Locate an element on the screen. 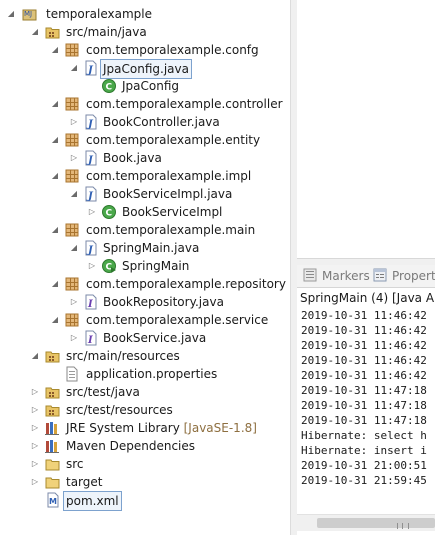  properties-icon is located at coordinates (380, 274).